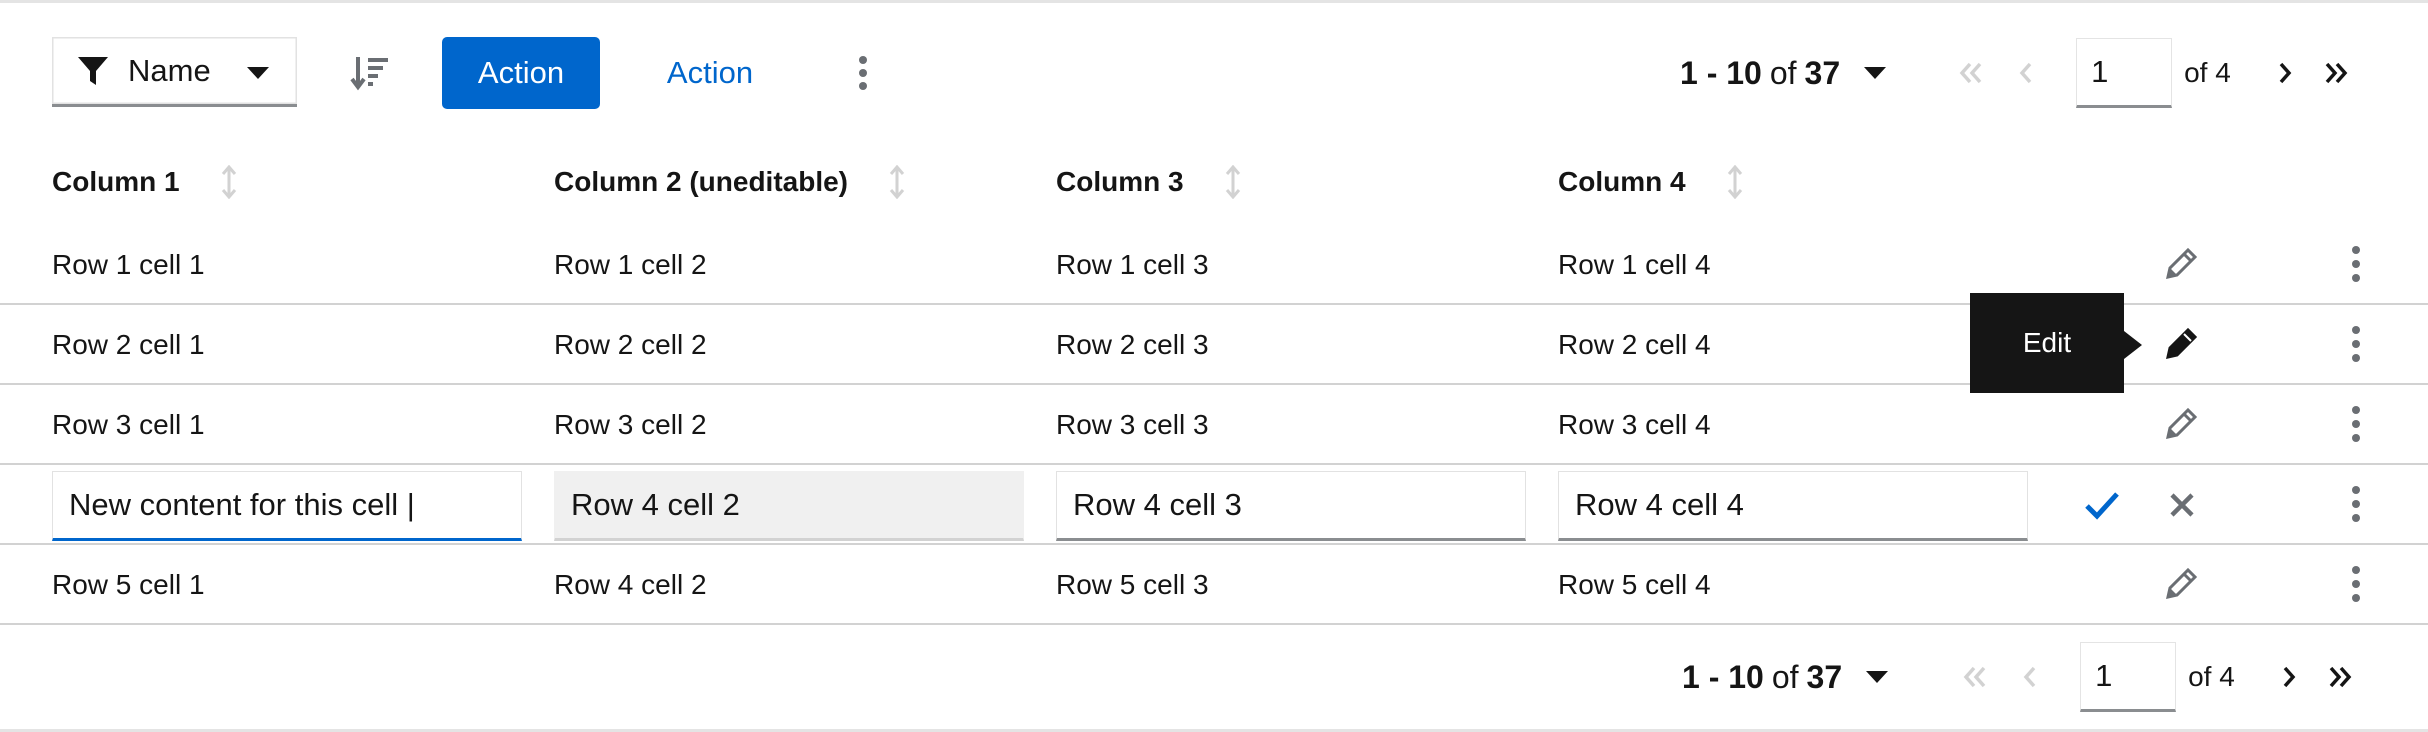 The image size is (2428, 732). What do you see at coordinates (1634, 424) in the screenshot?
I see `table-cell: Row 3 cell 4` at bounding box center [1634, 424].